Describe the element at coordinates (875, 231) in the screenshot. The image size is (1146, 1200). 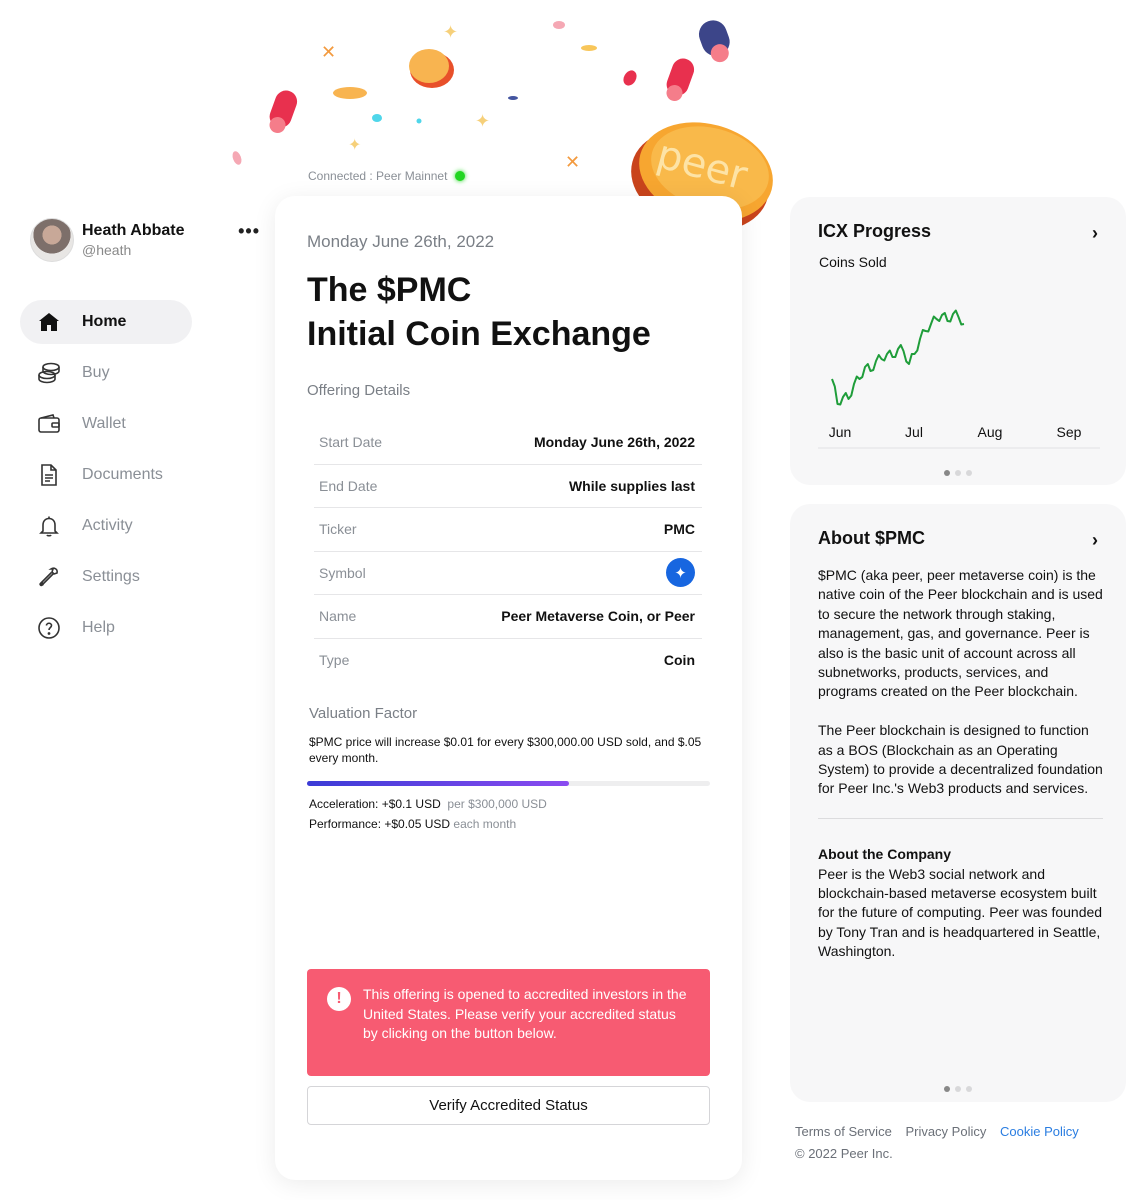
I see `panel-title: ICX Progress` at that location.